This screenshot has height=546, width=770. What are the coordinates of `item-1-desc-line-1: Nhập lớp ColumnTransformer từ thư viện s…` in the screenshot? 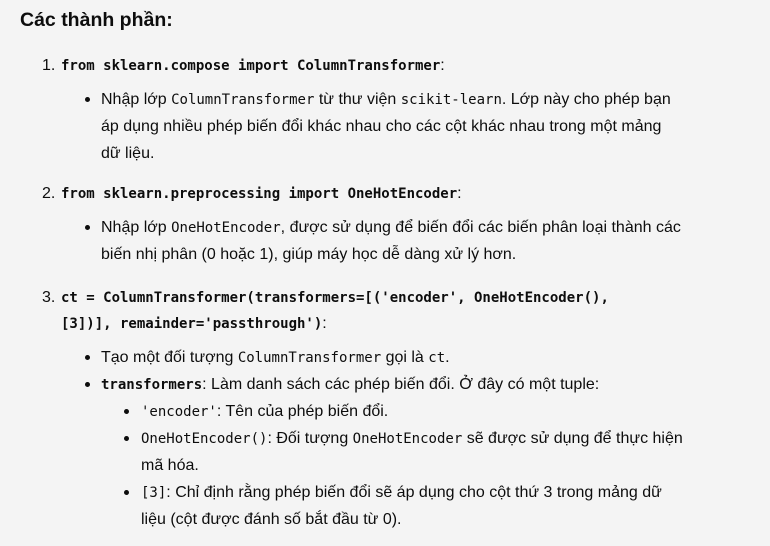 It's located at (386, 100).